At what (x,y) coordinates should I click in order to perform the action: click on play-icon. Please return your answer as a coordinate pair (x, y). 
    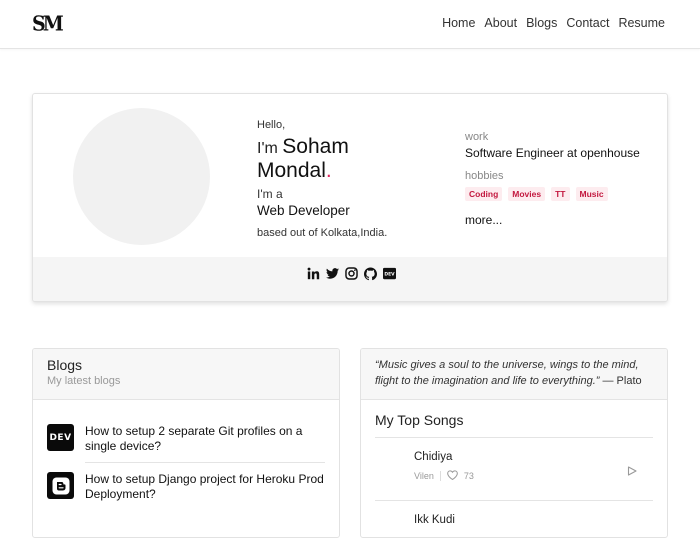
    Looking at the image, I should click on (632, 472).